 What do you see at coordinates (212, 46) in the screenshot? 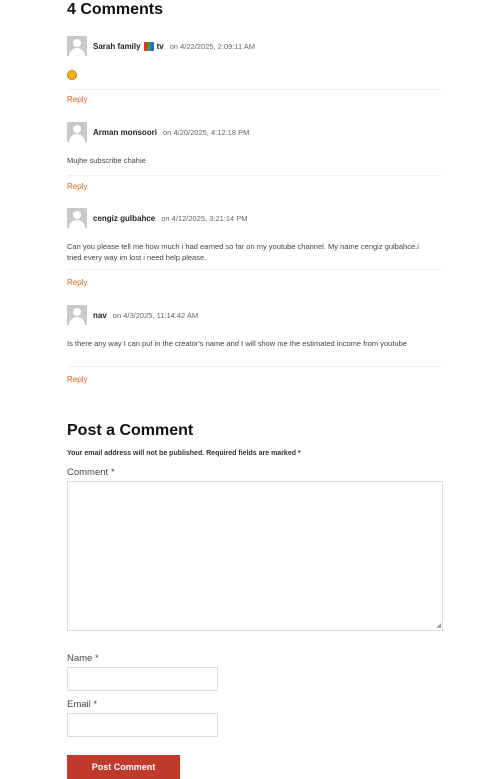
I see `comment-date: on 4/22/2025, 2:09:11 AM` at bounding box center [212, 46].